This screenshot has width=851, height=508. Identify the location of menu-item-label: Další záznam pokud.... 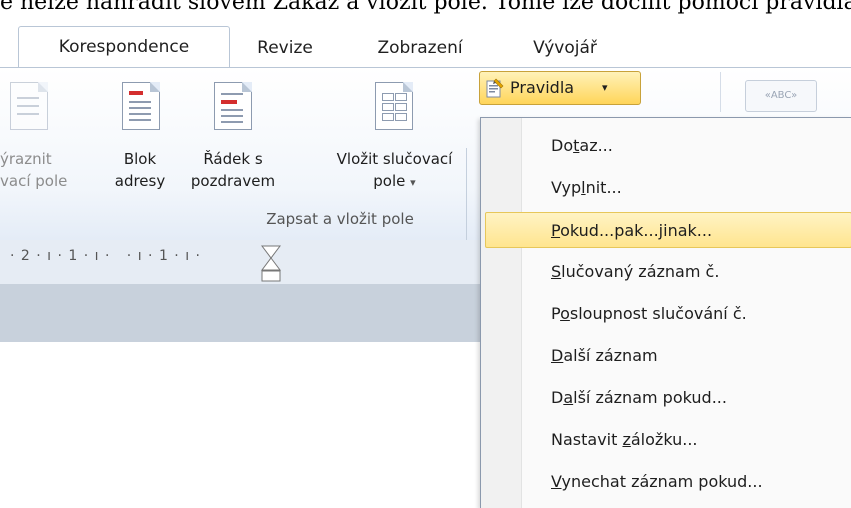
(639, 397).